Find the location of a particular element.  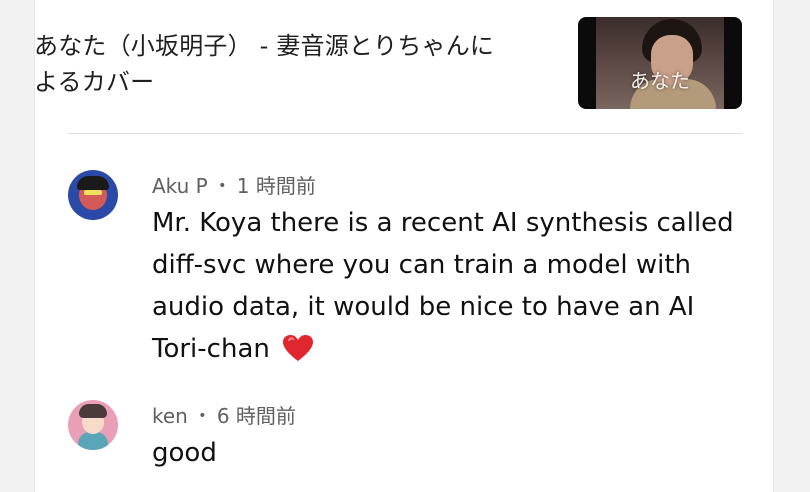

comment-author: Aku P is located at coordinates (180, 186).